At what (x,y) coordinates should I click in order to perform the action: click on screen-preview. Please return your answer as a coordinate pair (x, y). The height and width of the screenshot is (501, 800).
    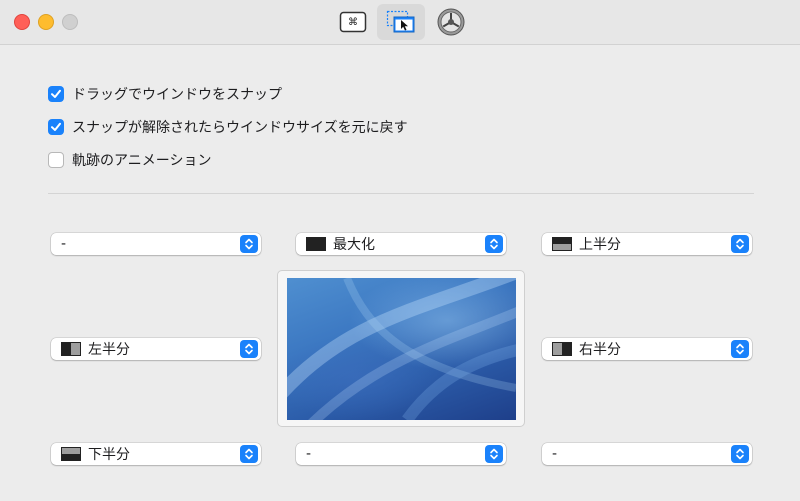
    Looking at the image, I should click on (401, 348).